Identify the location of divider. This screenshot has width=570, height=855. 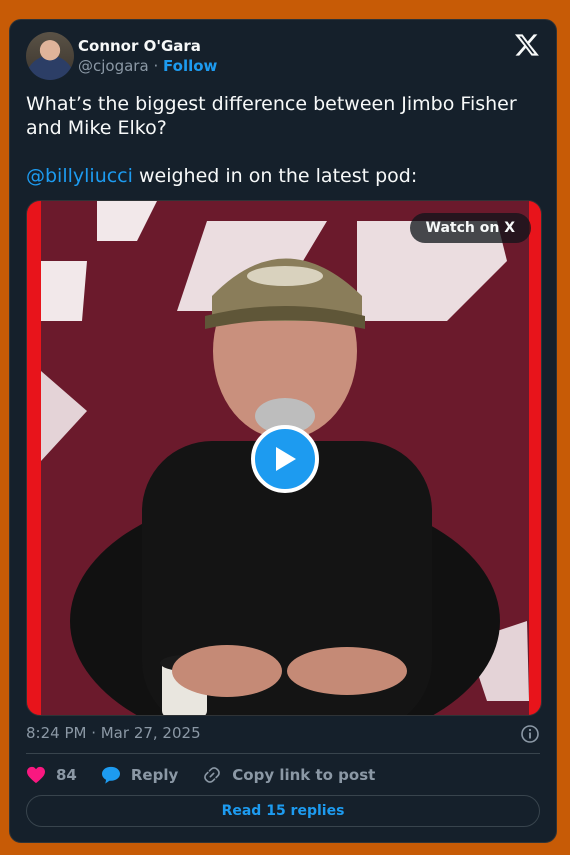
(283, 753).